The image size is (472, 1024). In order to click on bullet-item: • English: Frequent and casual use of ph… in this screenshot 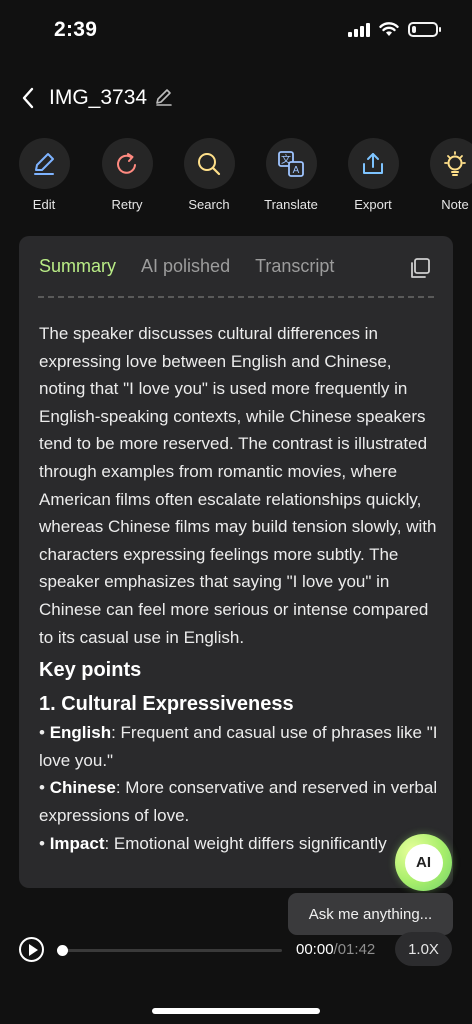, I will do `click(238, 746)`.